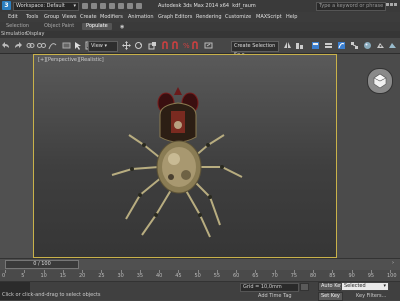 The image size is (400, 301). What do you see at coordinates (59, 26) in the screenshot?
I see `tab-object-paint: Object Paint` at bounding box center [59, 26].